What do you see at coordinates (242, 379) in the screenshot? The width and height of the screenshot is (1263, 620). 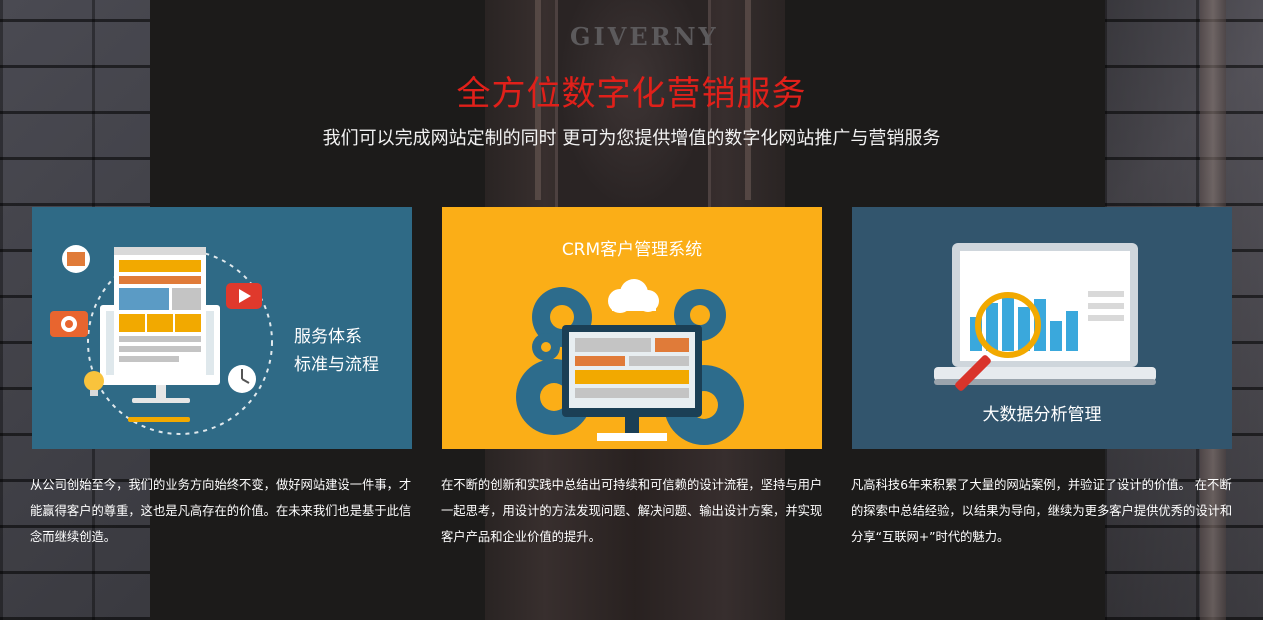 I see `clock-icon` at bounding box center [242, 379].